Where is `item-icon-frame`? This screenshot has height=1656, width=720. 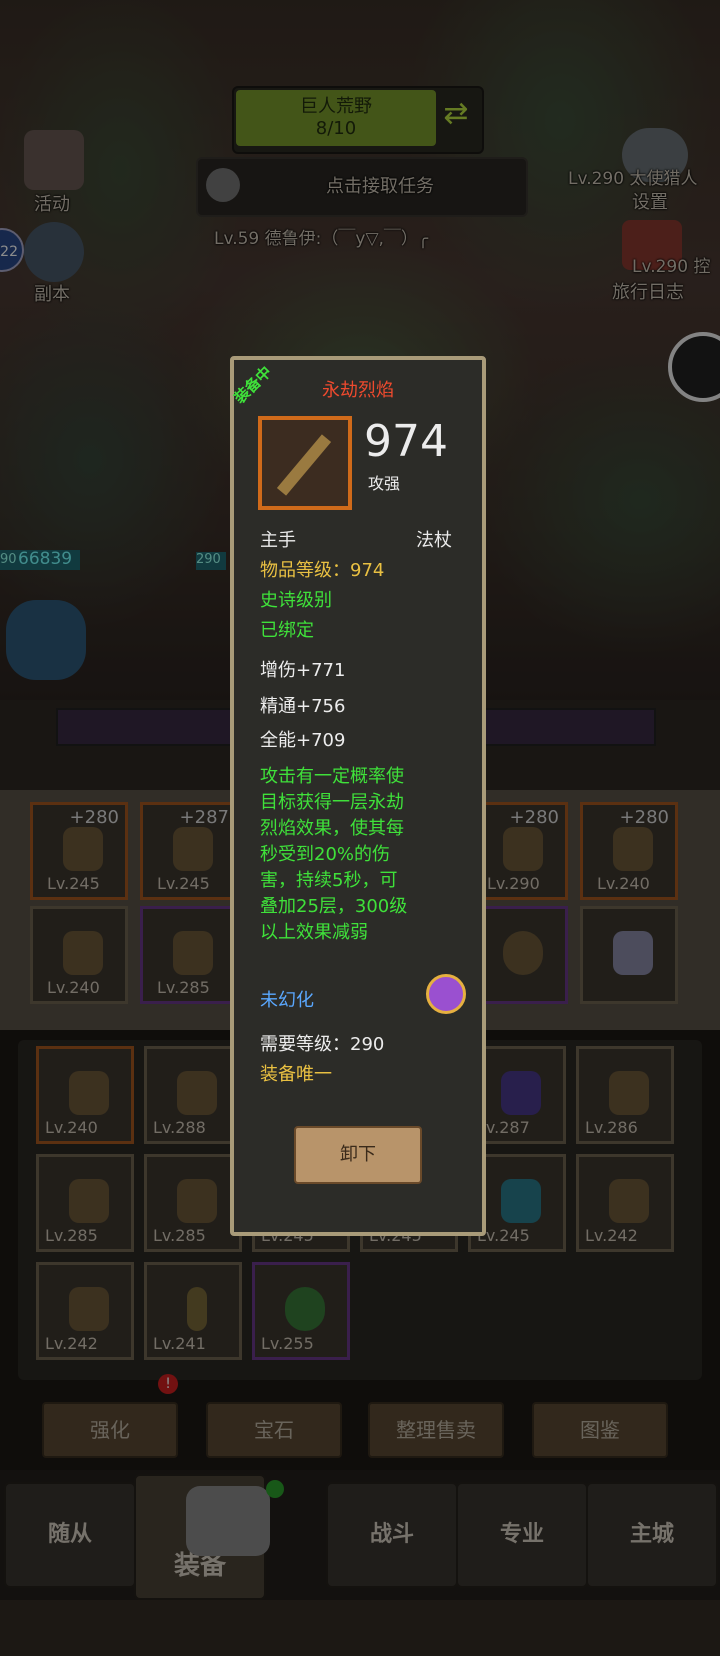
item-icon-frame is located at coordinates (305, 463).